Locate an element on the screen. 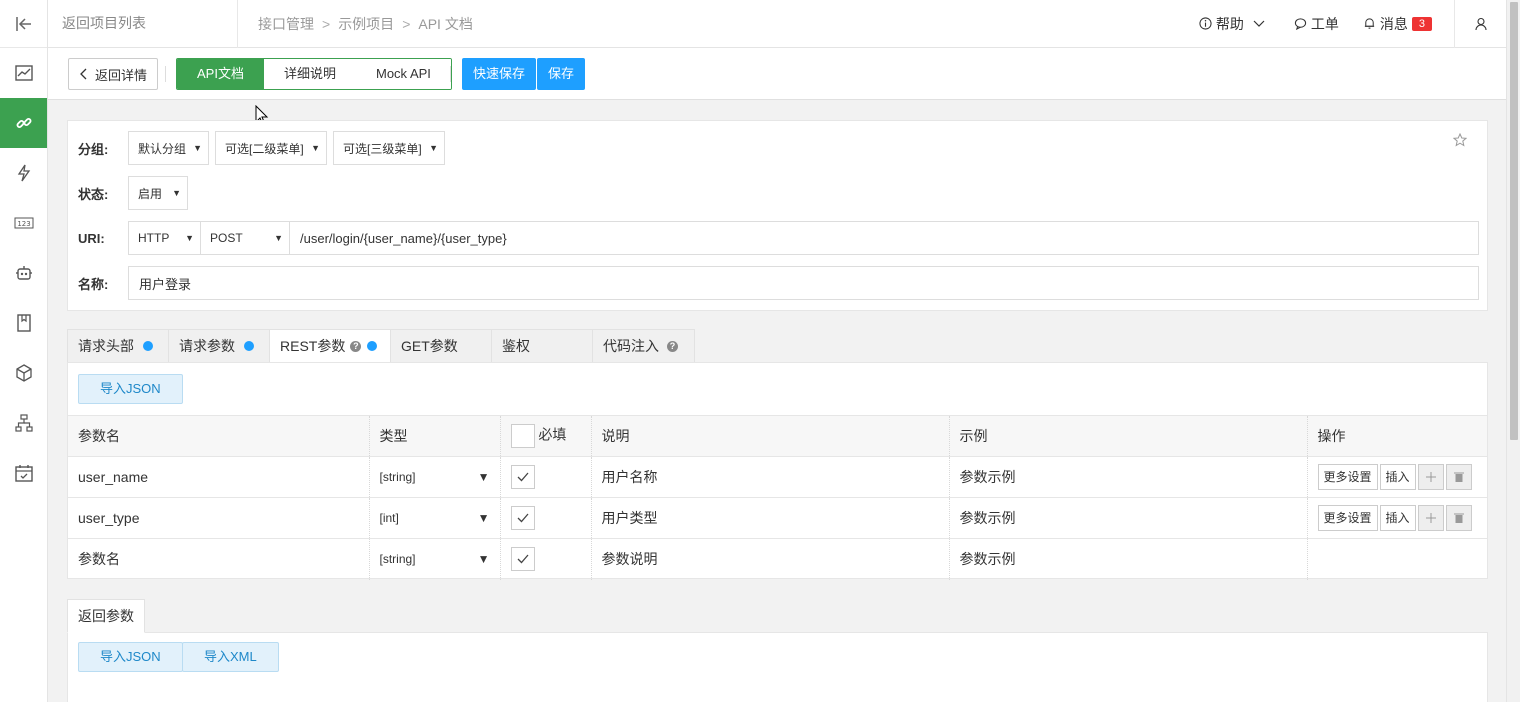  chat-icon is located at coordinates (1300, 24).